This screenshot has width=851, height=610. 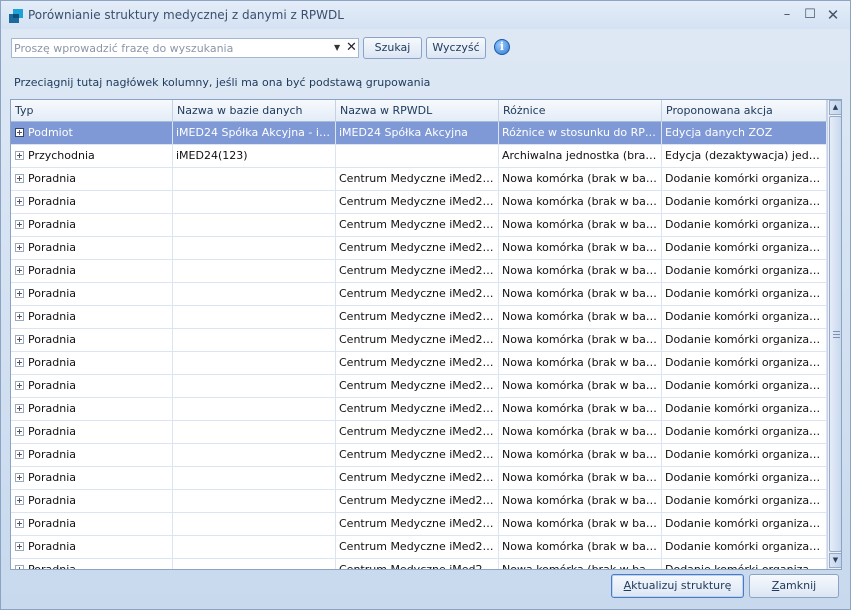 I want to click on cell-type: Przychodnia, so click(x=92, y=156).